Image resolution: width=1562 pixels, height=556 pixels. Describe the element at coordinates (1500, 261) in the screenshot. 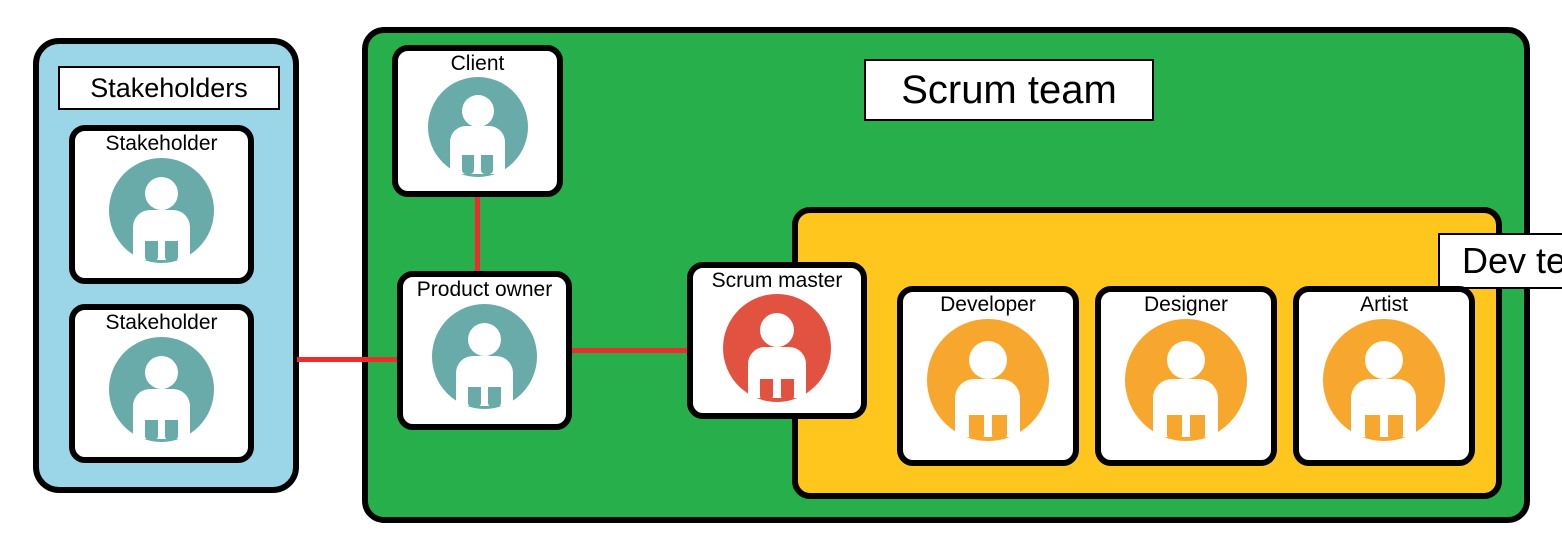

I see `group-title-dev-team: Dev team` at that location.